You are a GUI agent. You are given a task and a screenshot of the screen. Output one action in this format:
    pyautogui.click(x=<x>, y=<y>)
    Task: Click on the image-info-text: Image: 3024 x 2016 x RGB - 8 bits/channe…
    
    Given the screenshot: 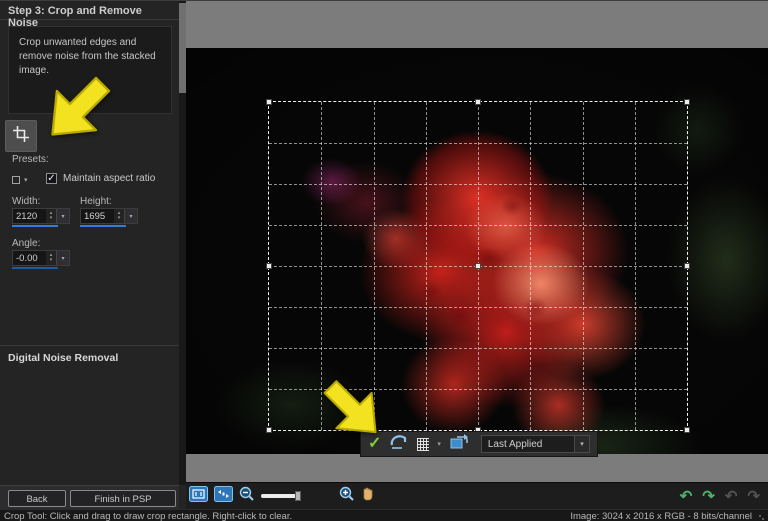 What is the action you would take?
    pyautogui.click(x=661, y=516)
    